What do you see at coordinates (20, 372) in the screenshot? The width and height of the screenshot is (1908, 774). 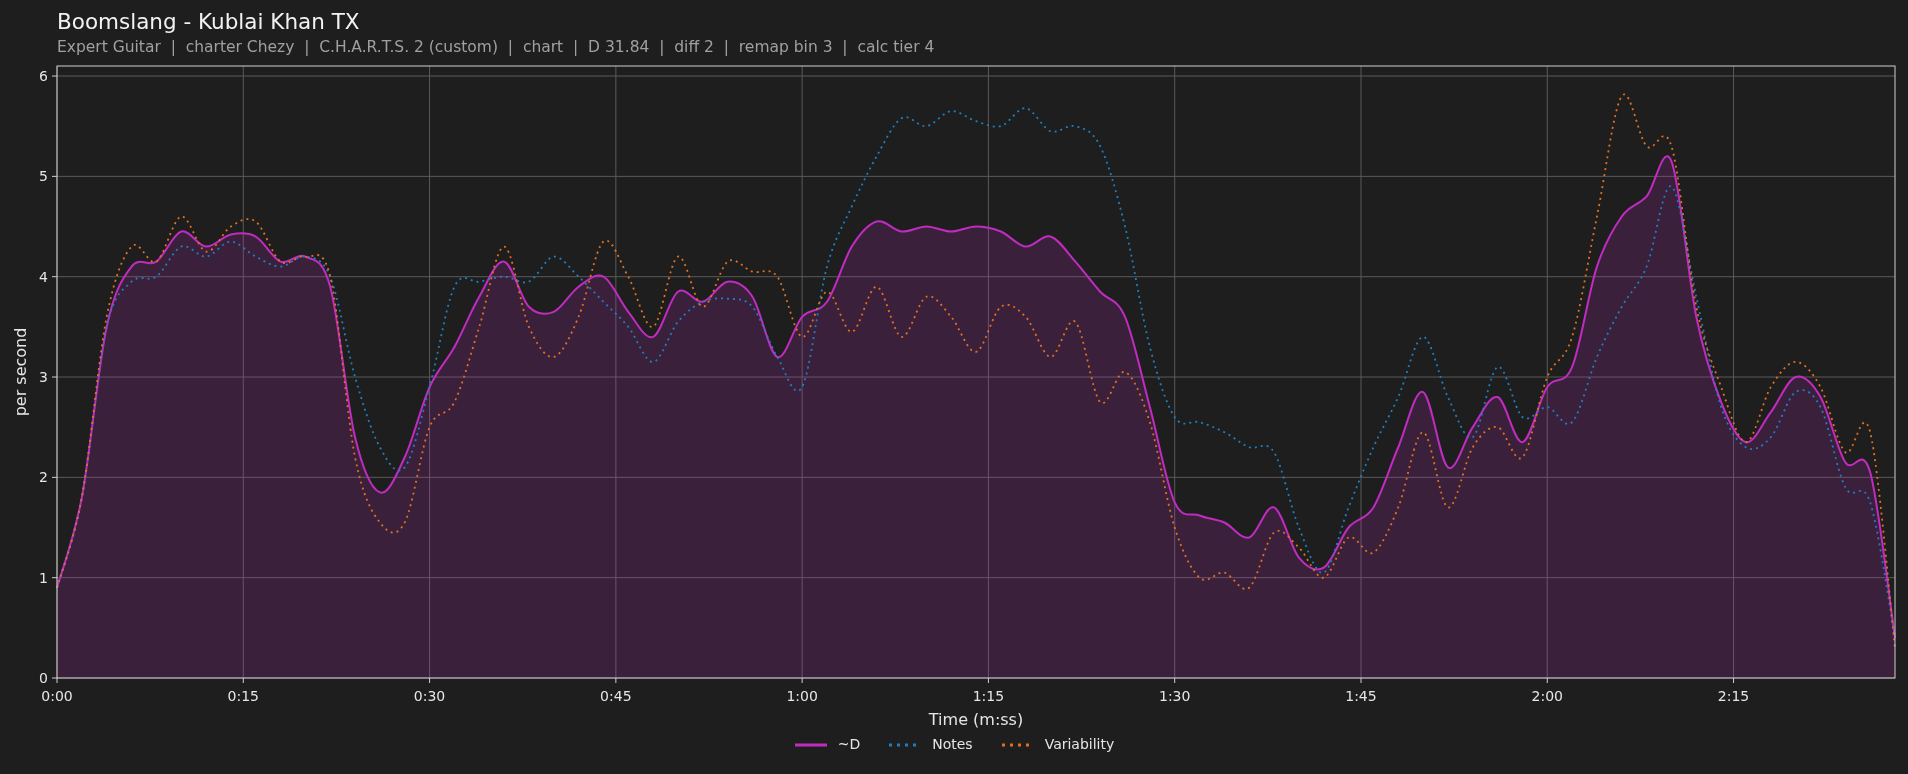 I see `y-axis-label: per second` at bounding box center [20, 372].